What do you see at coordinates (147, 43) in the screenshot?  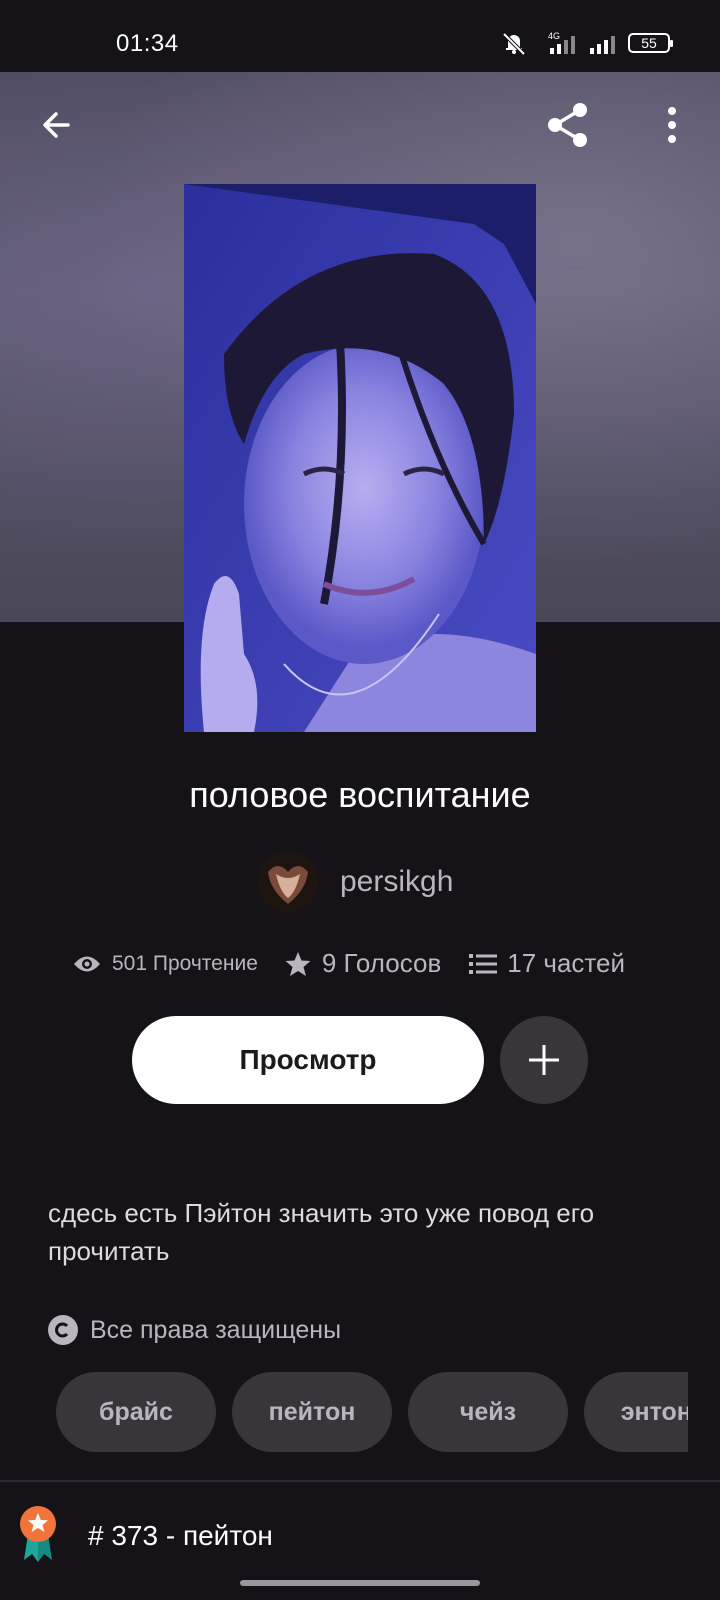 I see `status-time: 01:34` at bounding box center [147, 43].